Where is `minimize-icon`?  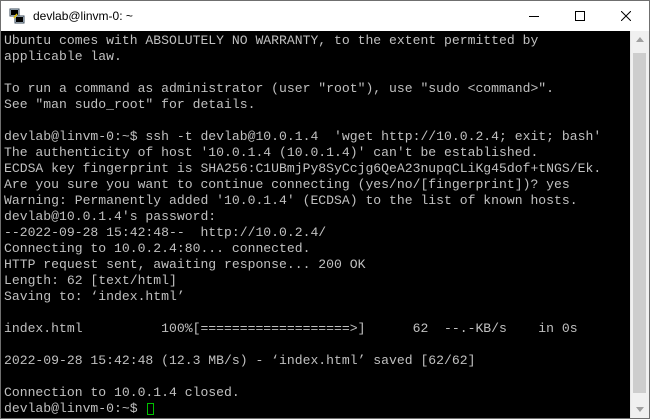
minimize-icon is located at coordinates (534, 16).